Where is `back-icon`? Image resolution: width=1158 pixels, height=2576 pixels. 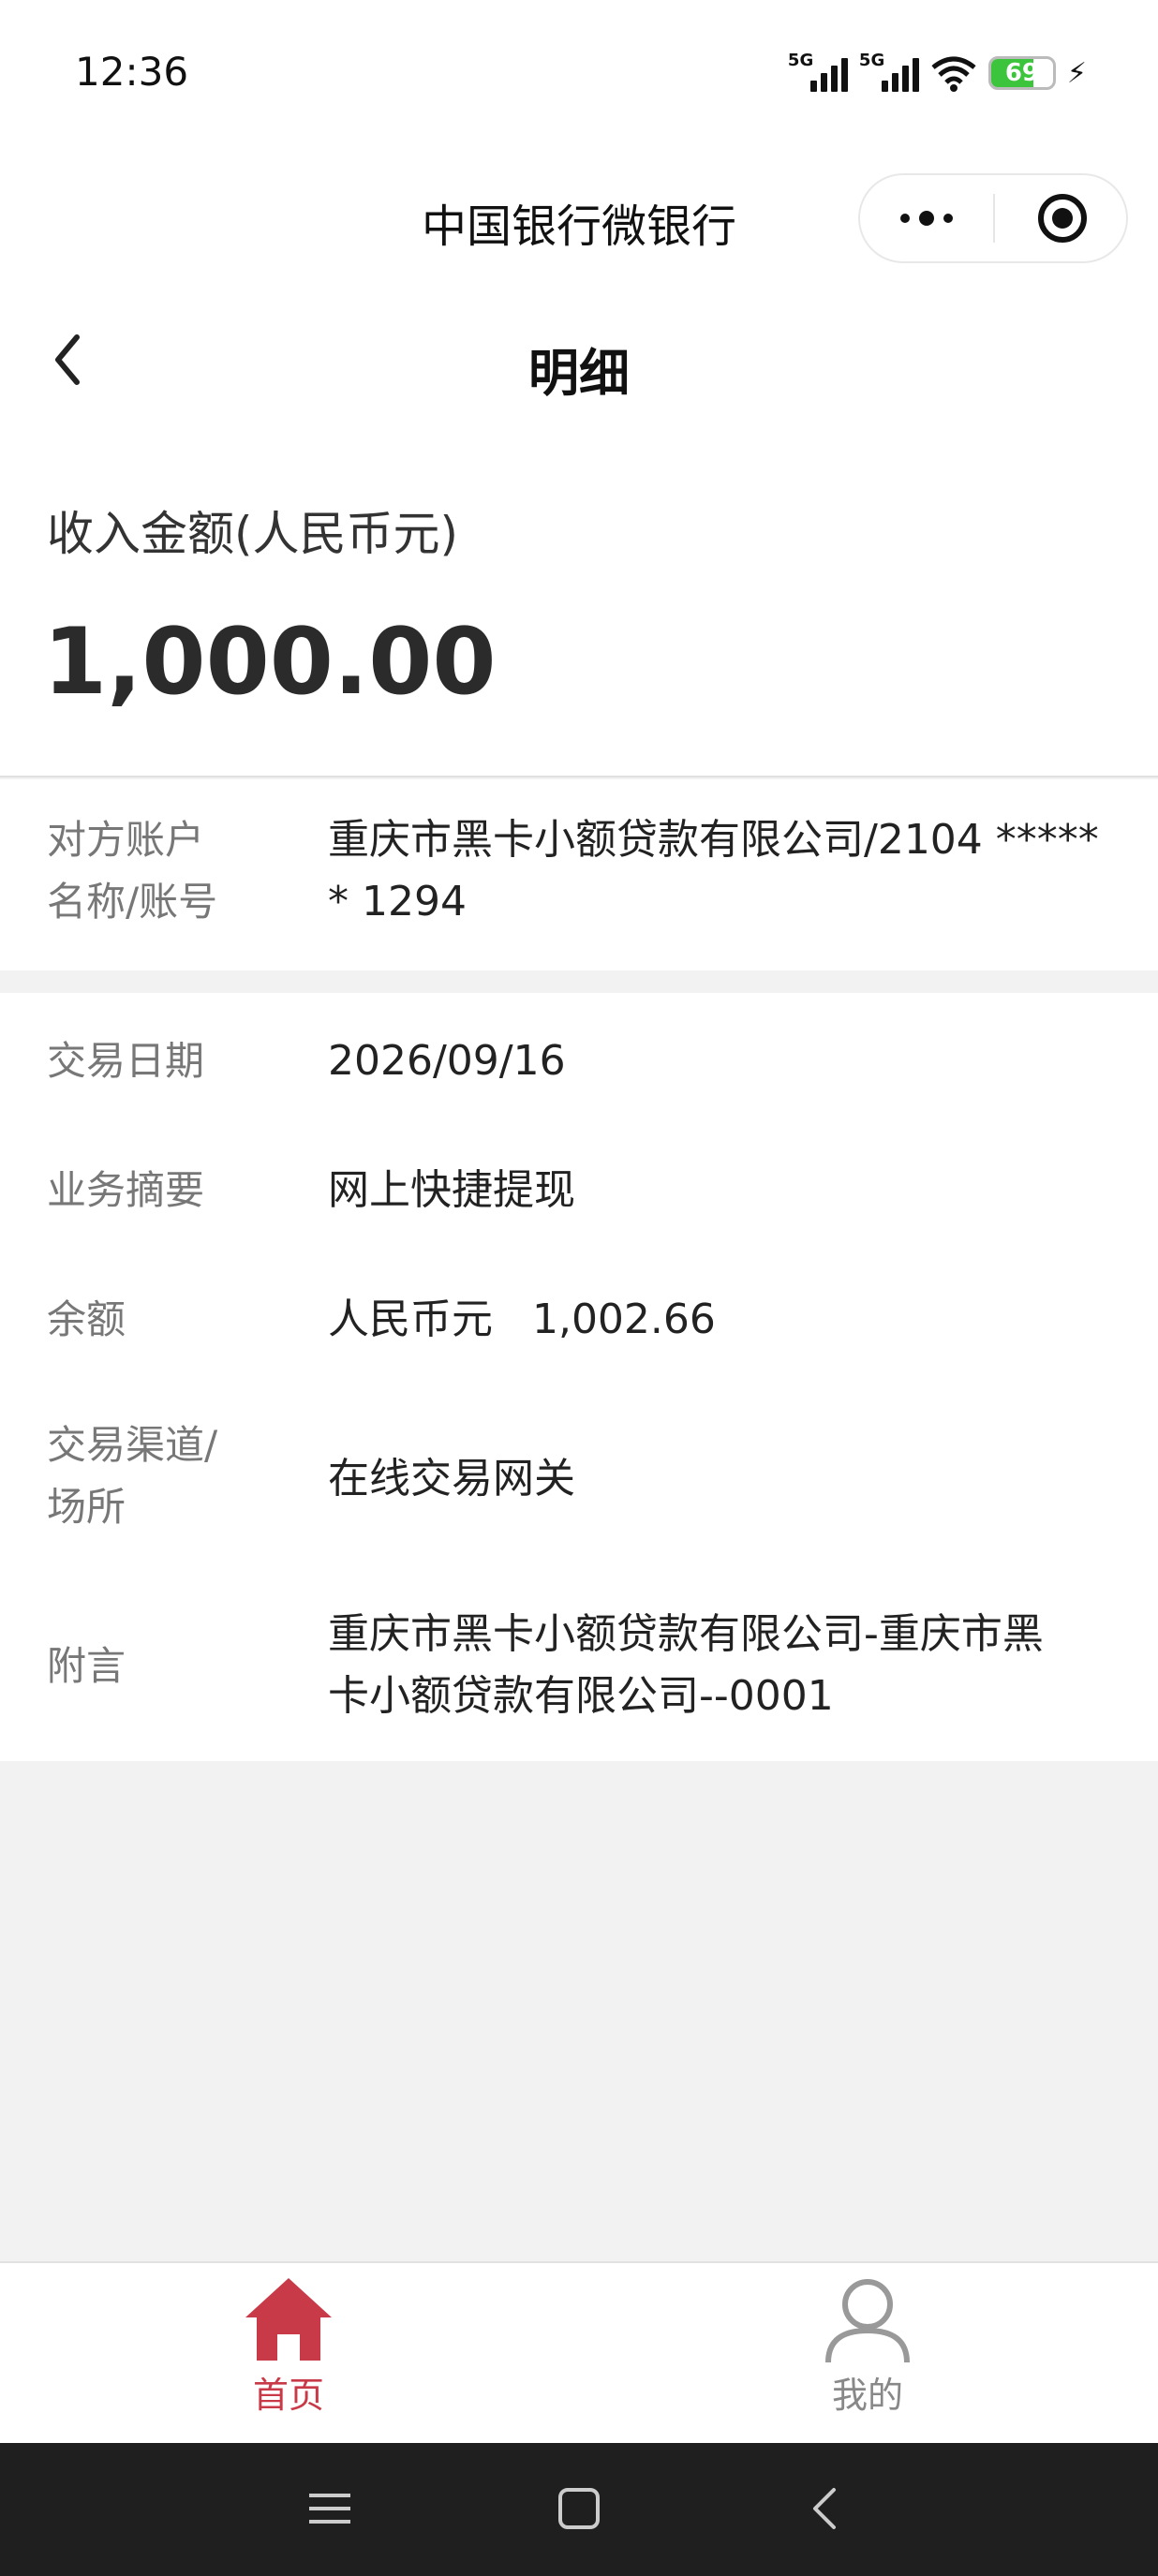 back-icon is located at coordinates (826, 2508).